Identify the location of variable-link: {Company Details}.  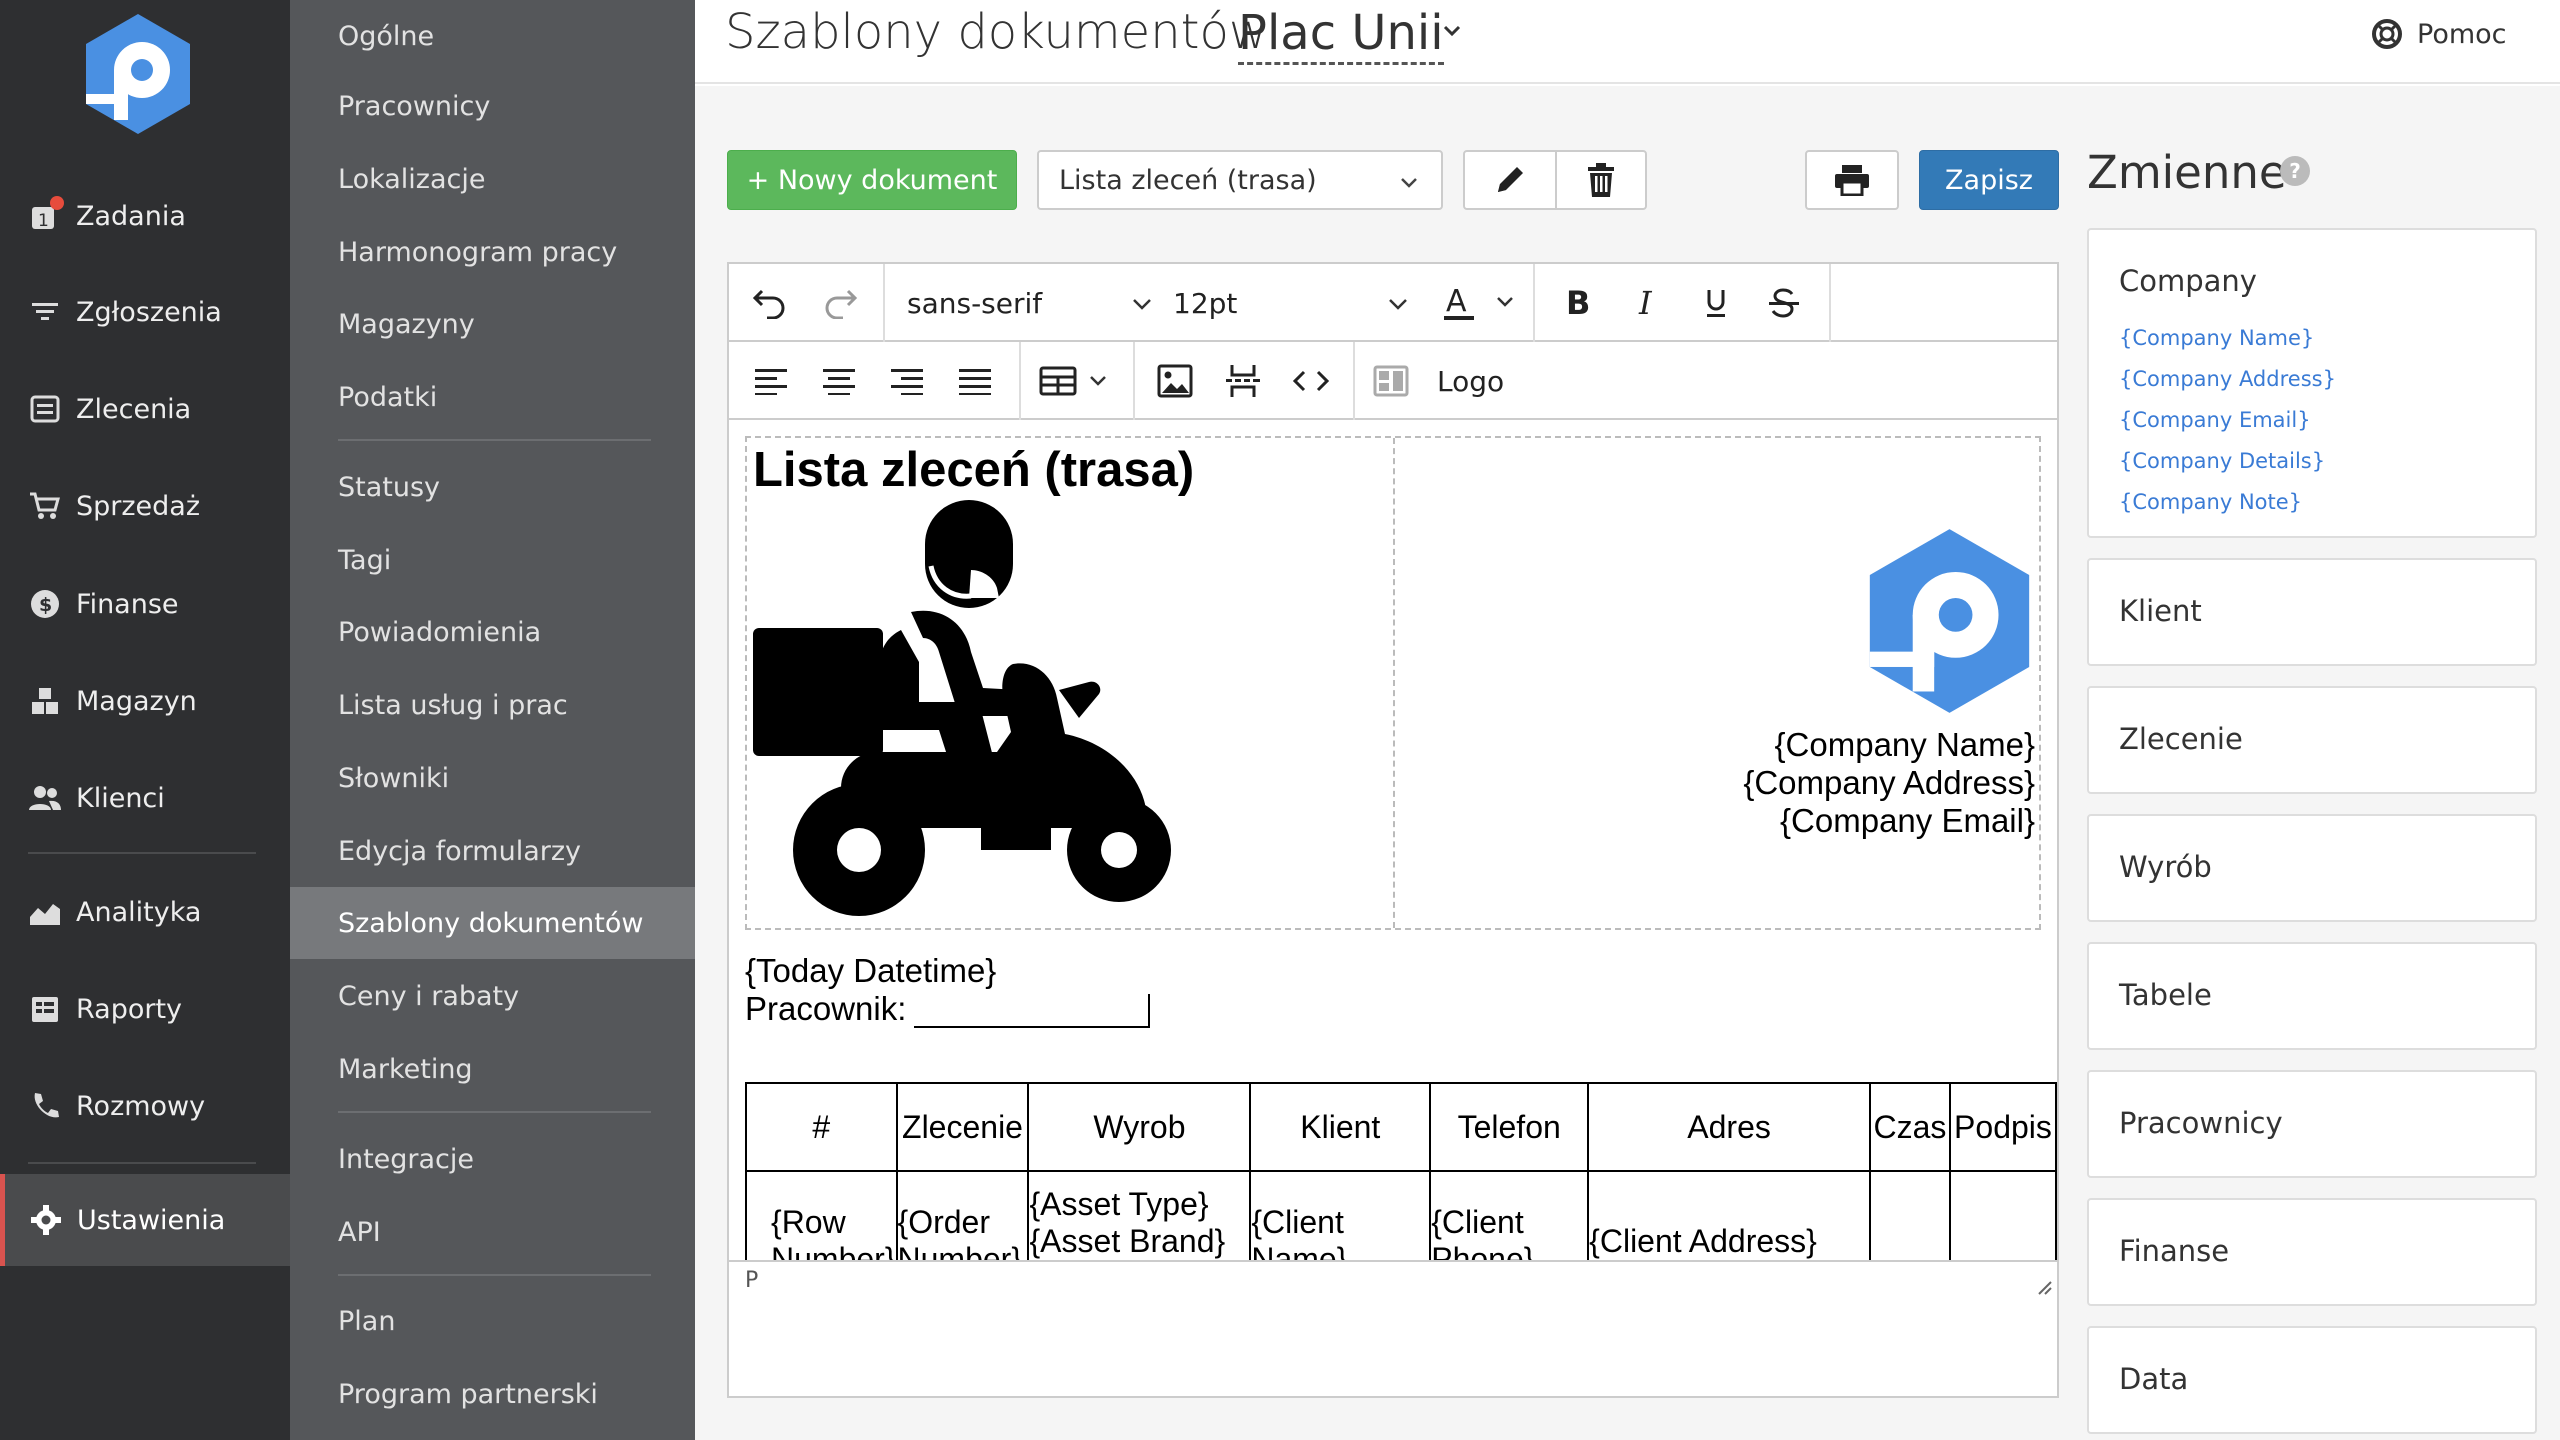
(2222, 461).